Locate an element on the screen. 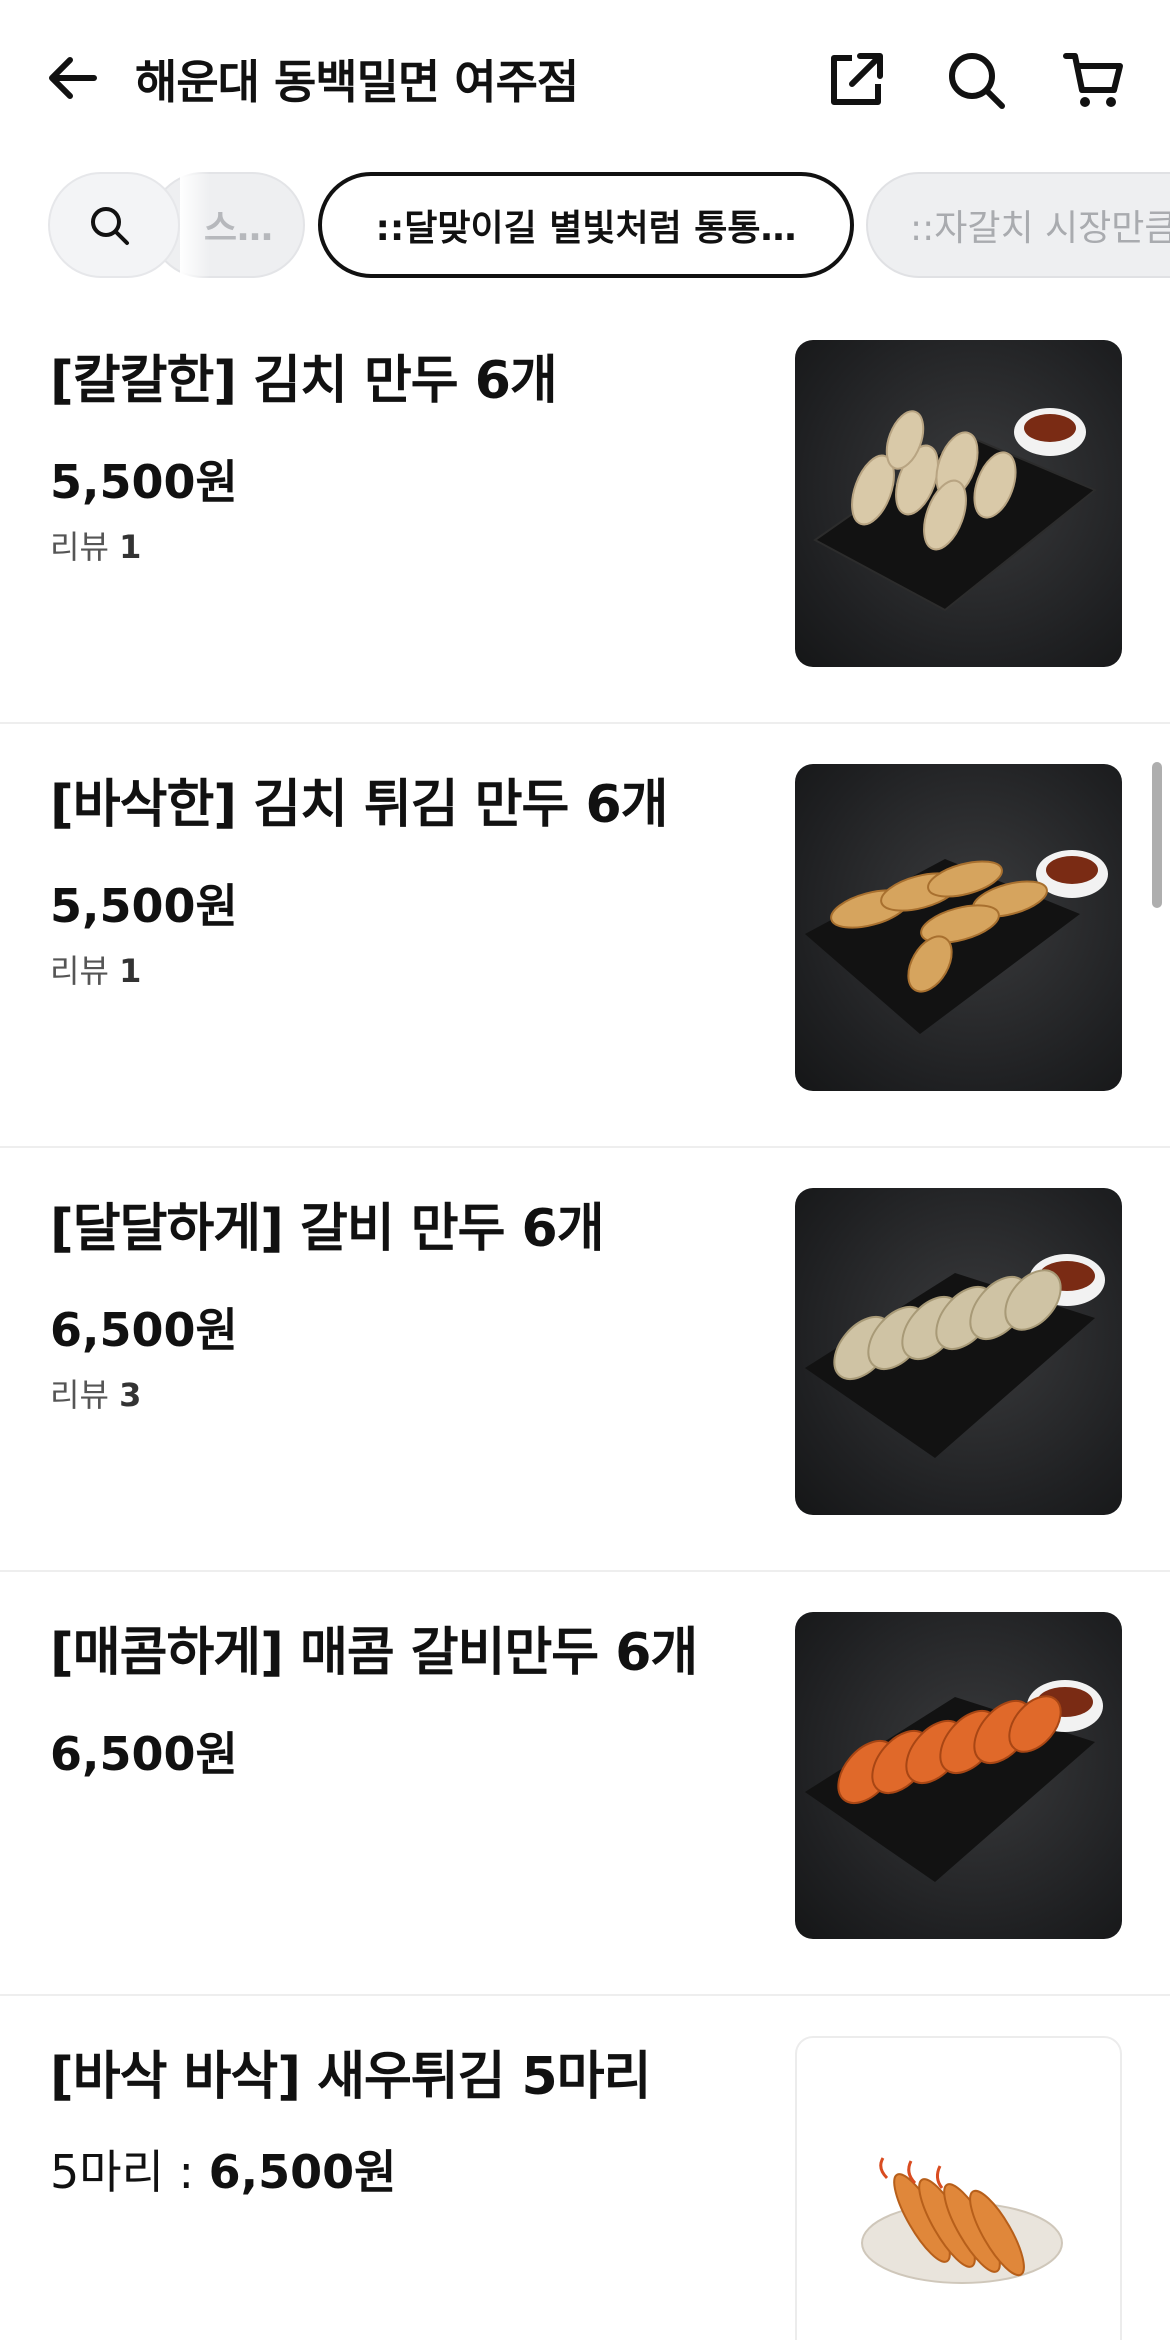 This screenshot has height=2340, width=1170. category-search-button is located at coordinates (114, 225).